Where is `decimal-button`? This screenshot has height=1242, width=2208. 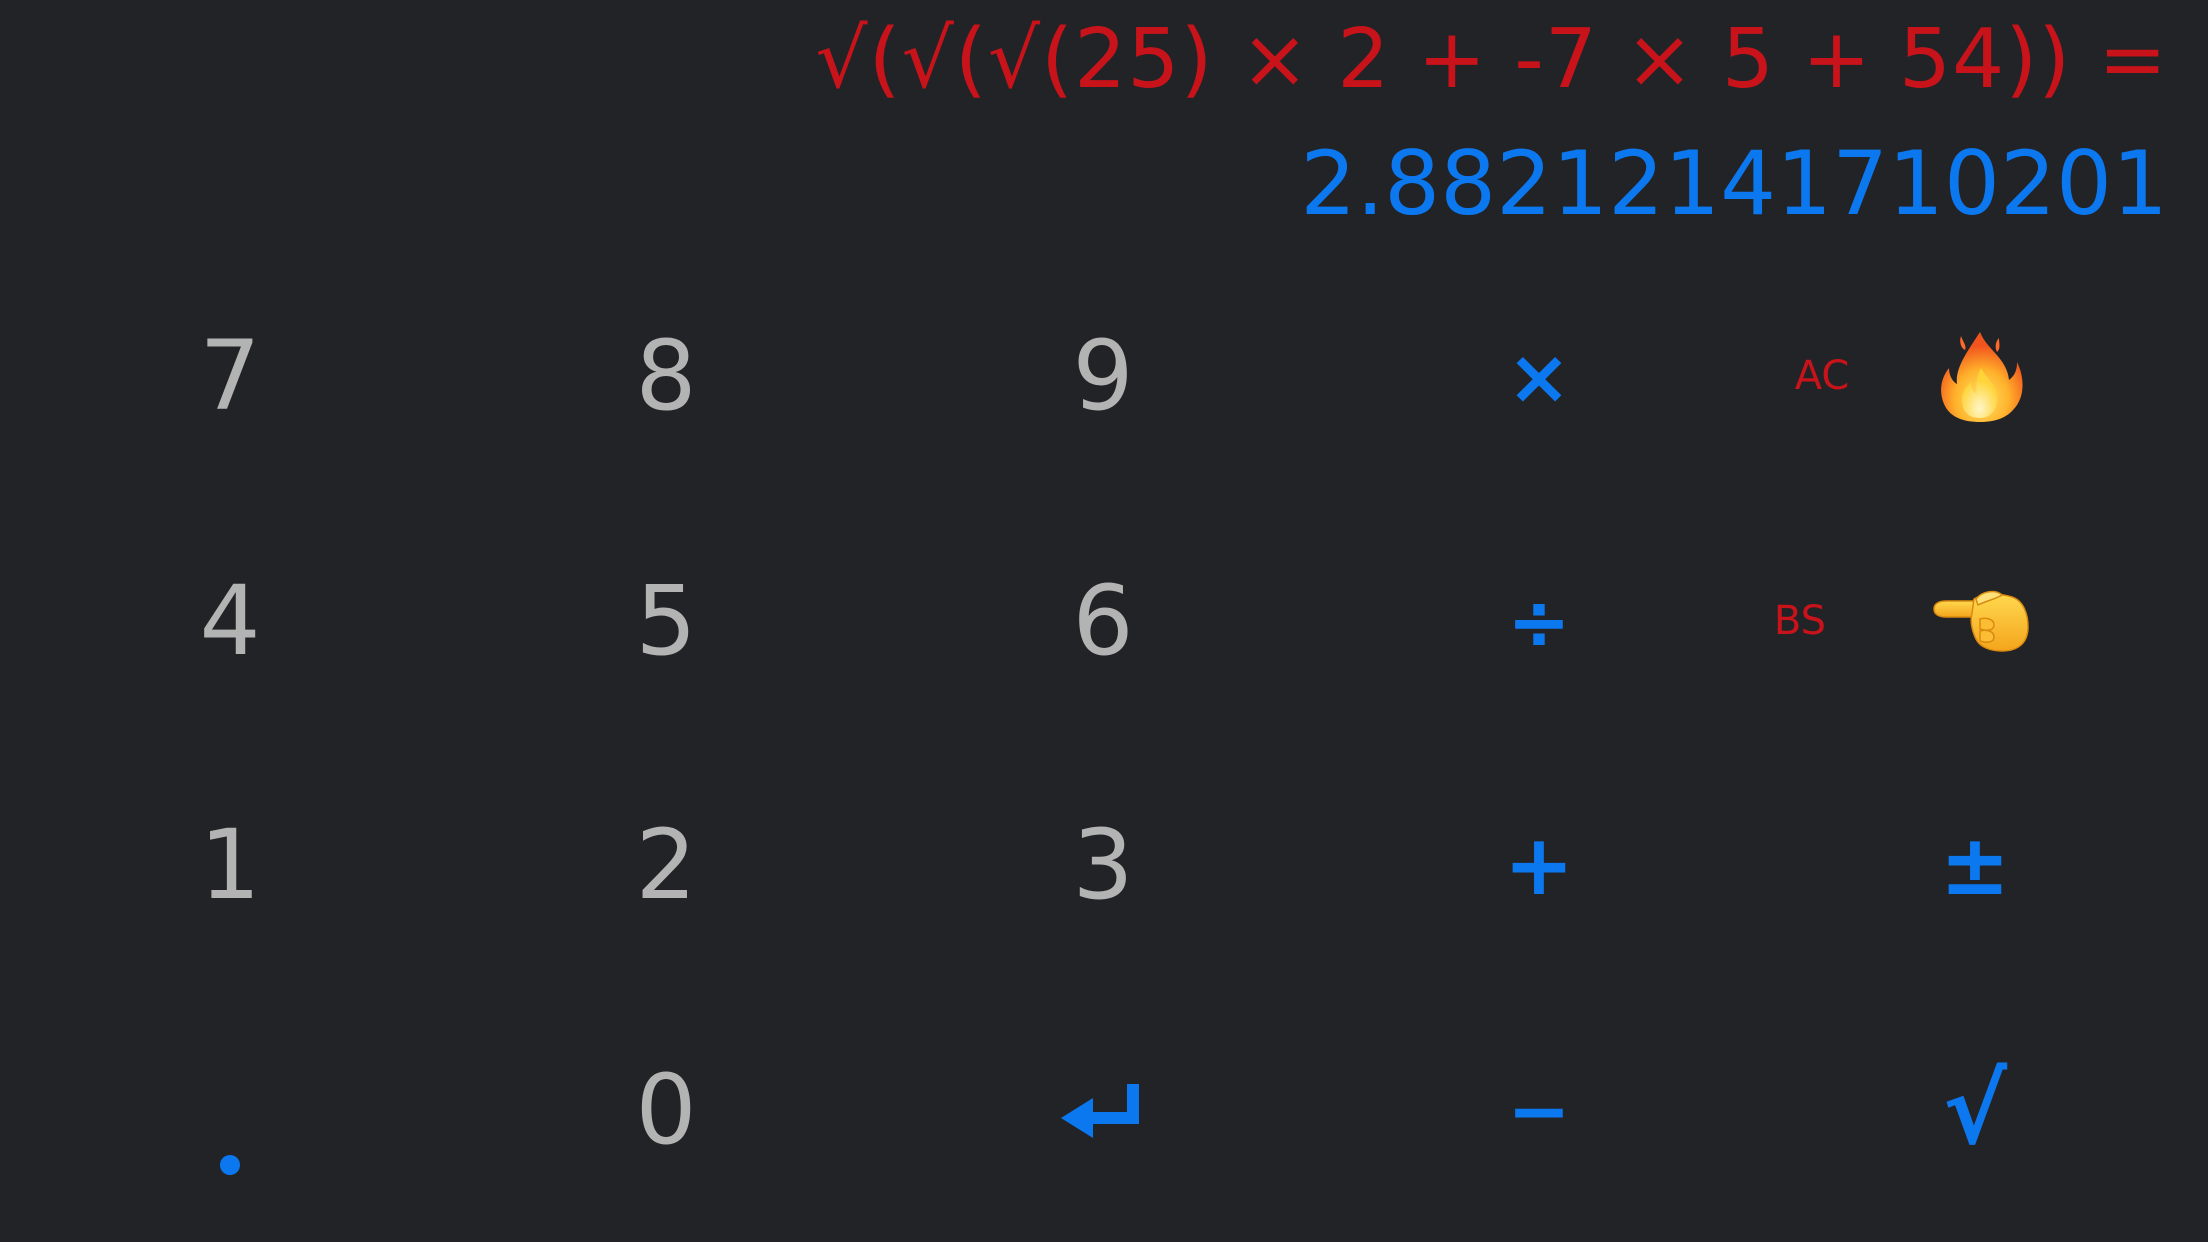 decimal-button is located at coordinates (230, 1110).